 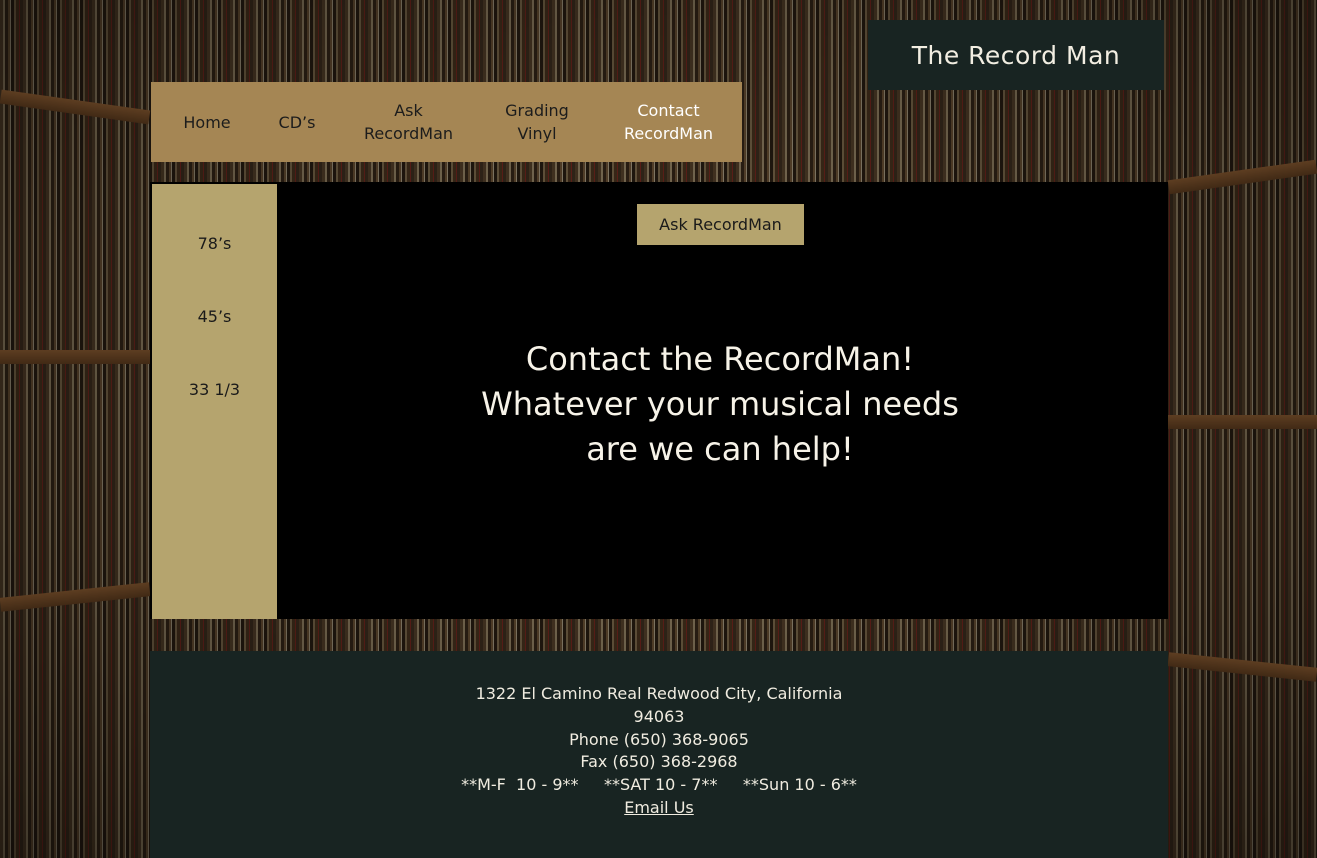 I want to click on nav-item-label: Contact, so click(x=668, y=110).